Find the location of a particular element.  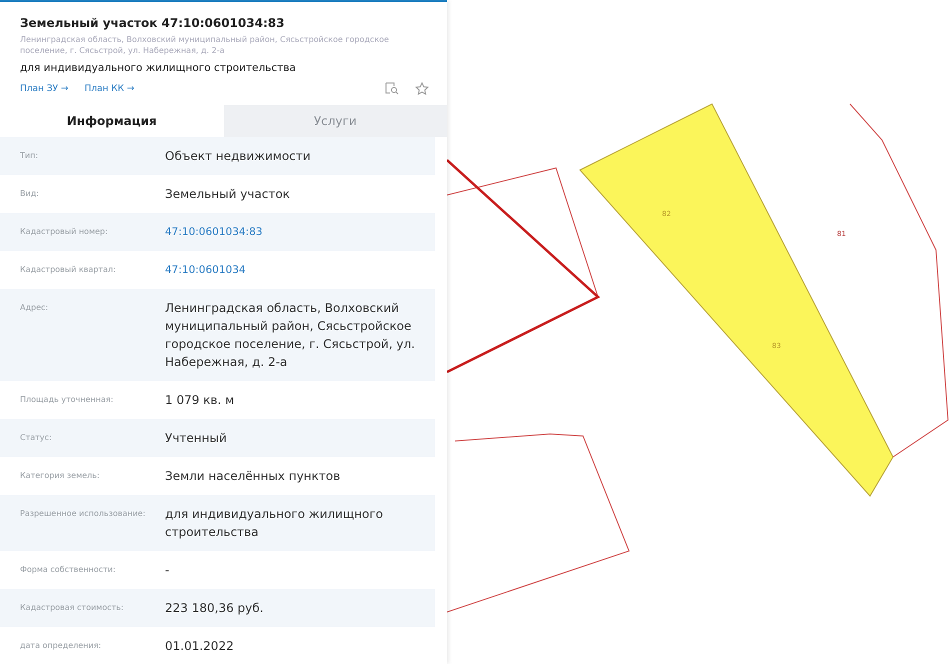

plan-link: План ЗУ → is located at coordinates (44, 89).